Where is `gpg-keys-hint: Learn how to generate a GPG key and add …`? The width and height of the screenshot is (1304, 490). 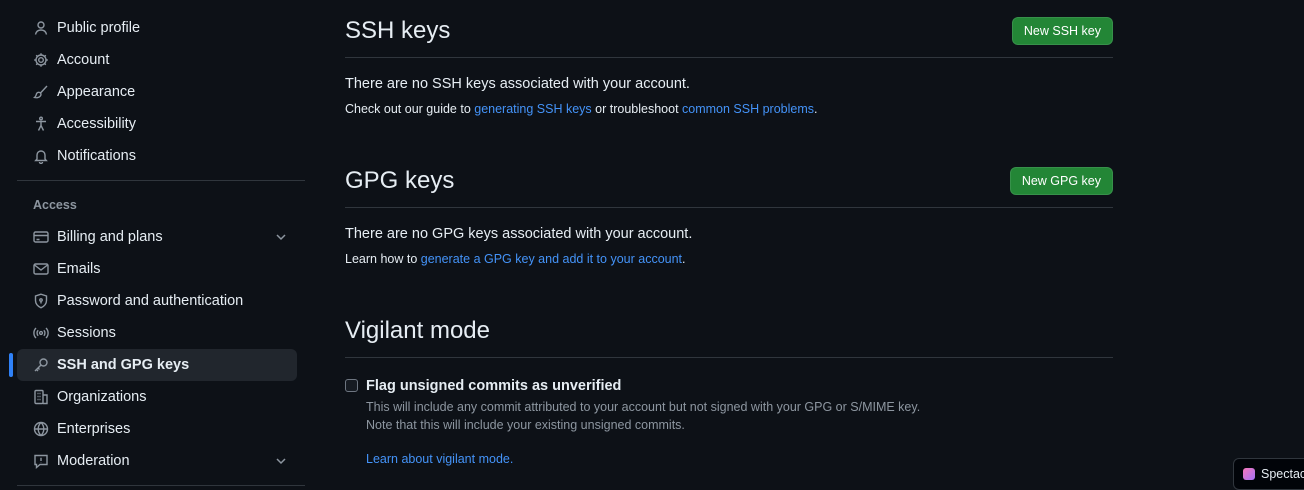 gpg-keys-hint: Learn how to generate a GPG key and add … is located at coordinates (729, 259).